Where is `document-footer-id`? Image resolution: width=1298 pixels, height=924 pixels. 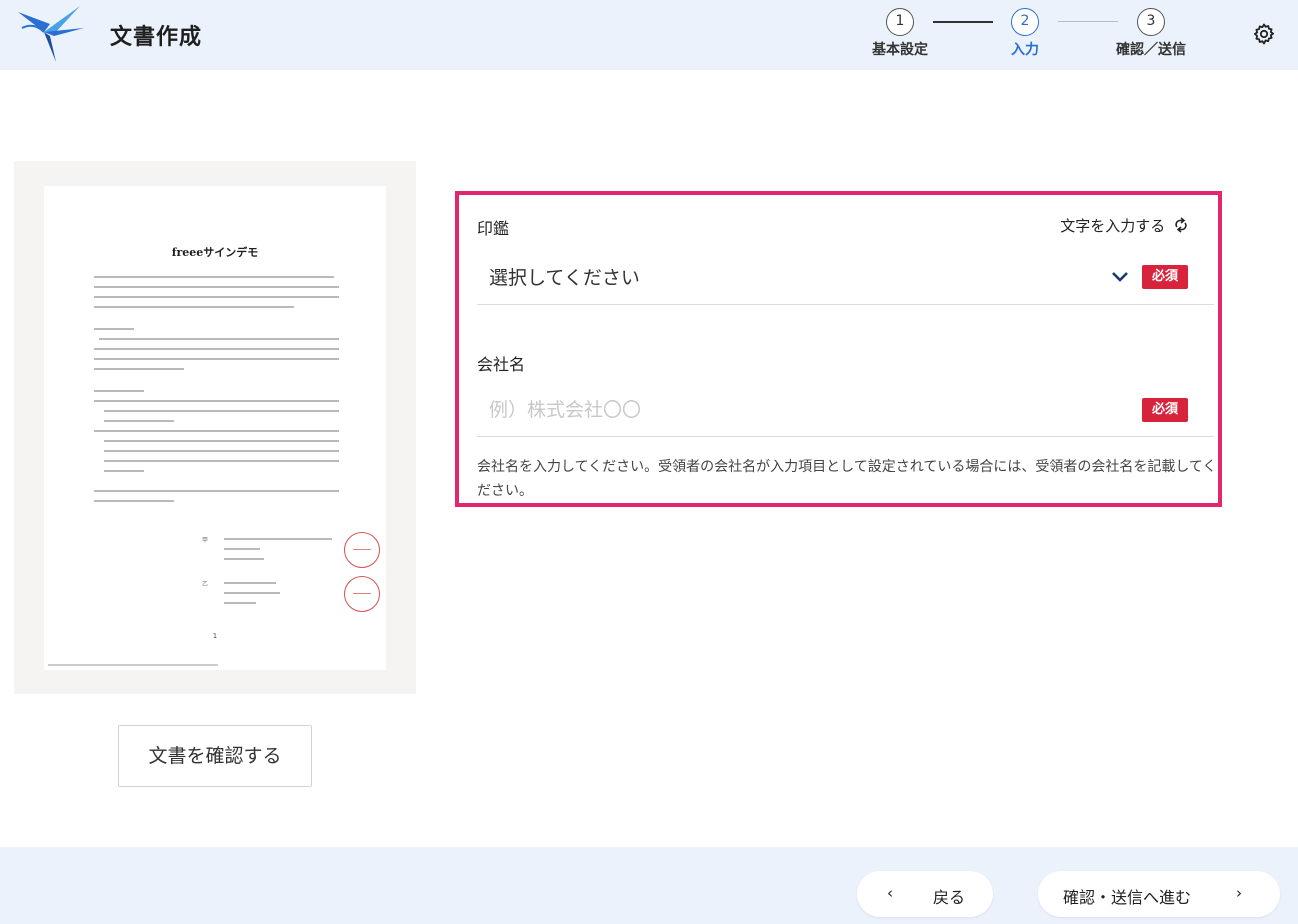
document-footer-id is located at coordinates (133, 665).